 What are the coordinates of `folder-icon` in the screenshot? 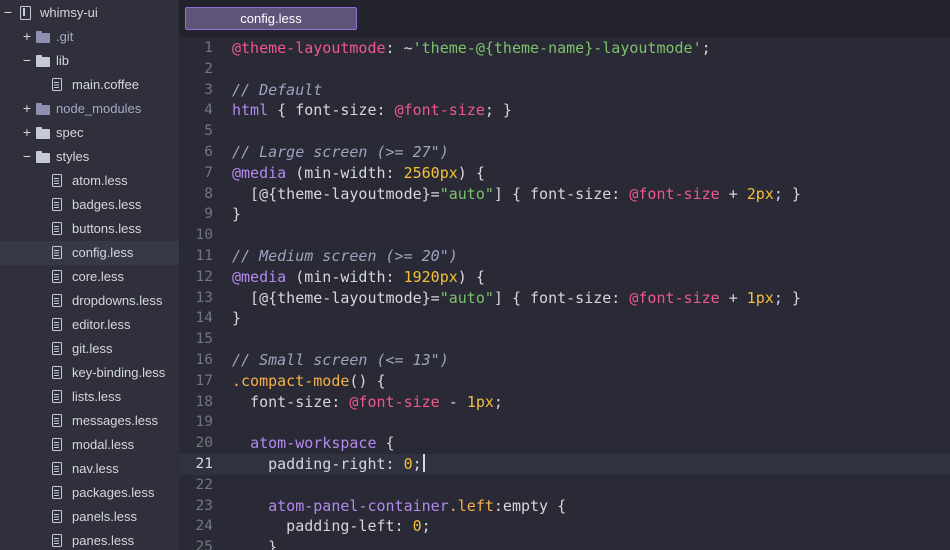 It's located at (43, 37).